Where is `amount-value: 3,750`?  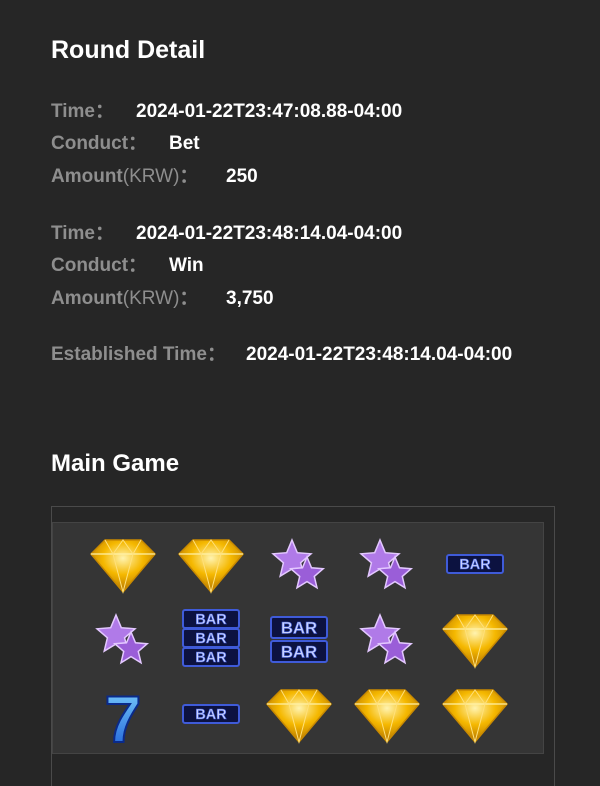
amount-value: 3,750 is located at coordinates (250, 298).